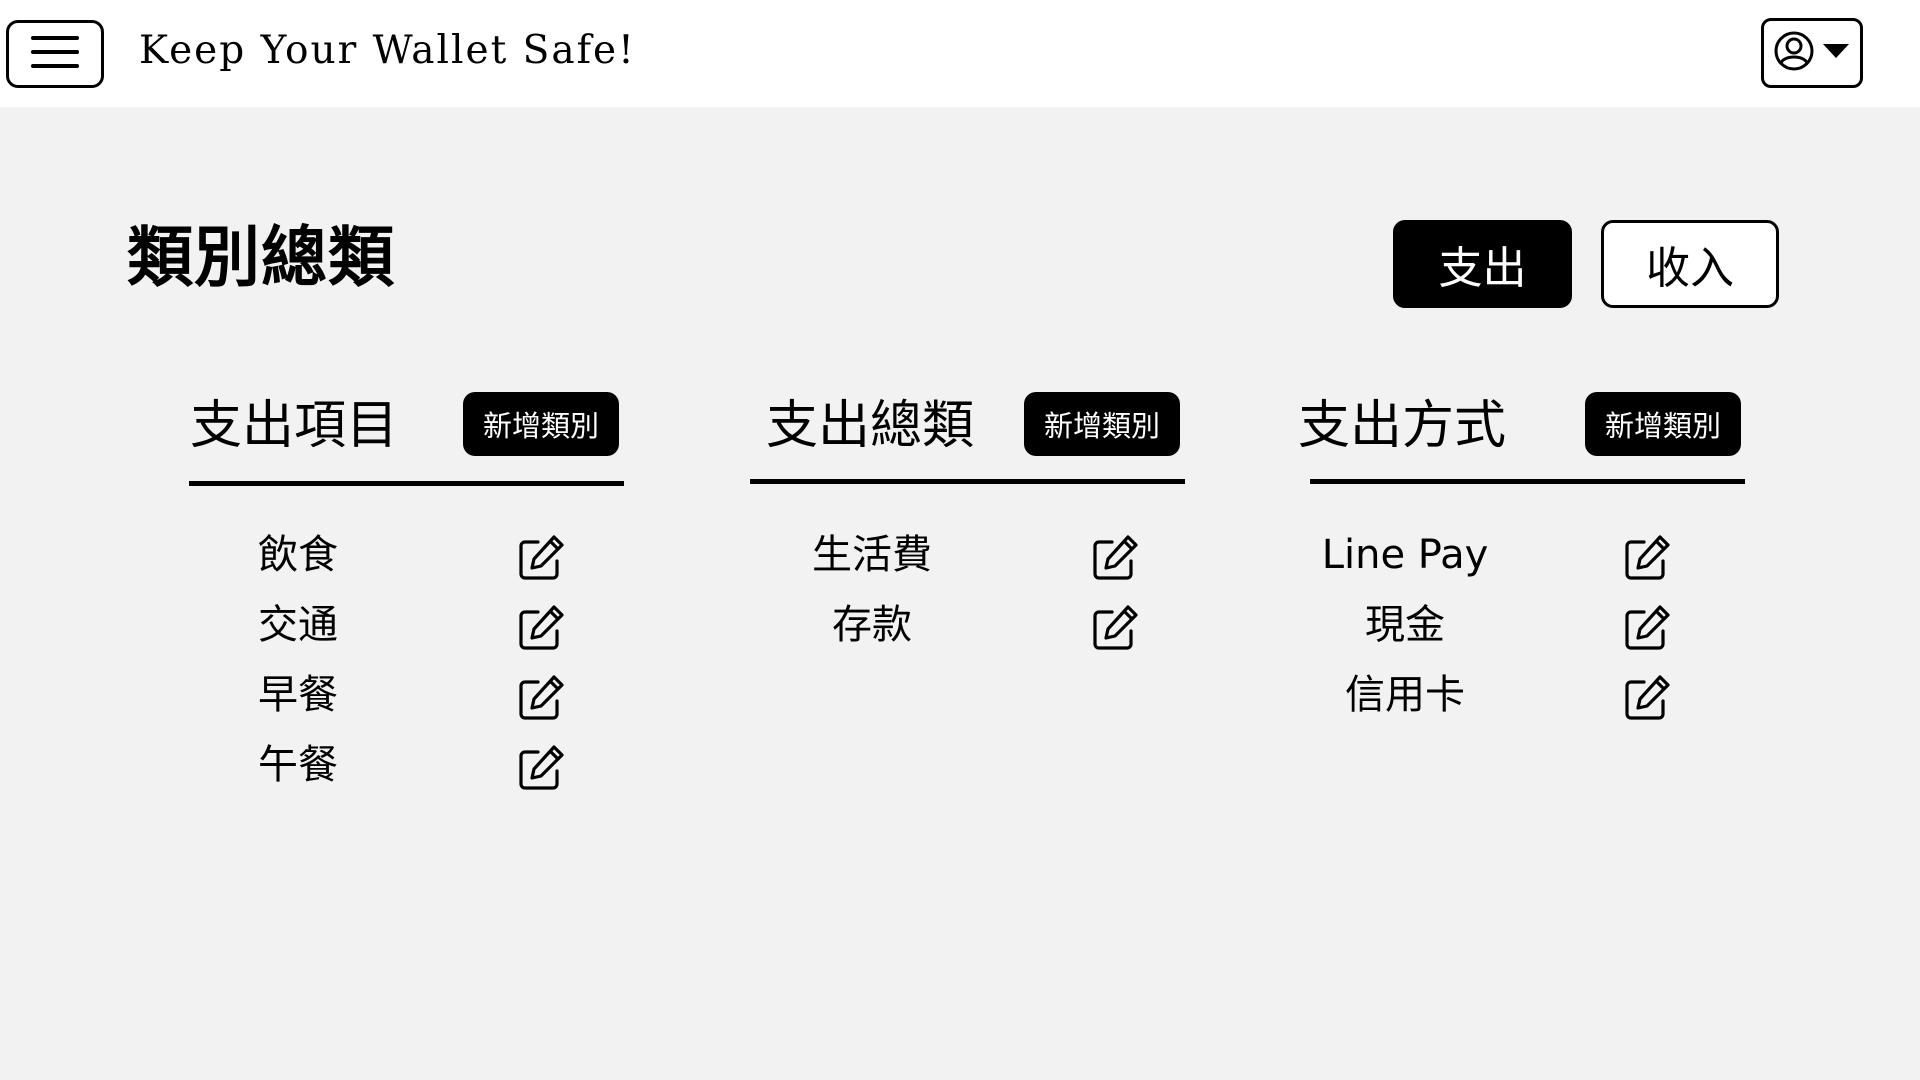 Image resolution: width=1920 pixels, height=1080 pixels. What do you see at coordinates (410, 695) in the screenshot?
I see `category-row: 早餐` at bounding box center [410, 695].